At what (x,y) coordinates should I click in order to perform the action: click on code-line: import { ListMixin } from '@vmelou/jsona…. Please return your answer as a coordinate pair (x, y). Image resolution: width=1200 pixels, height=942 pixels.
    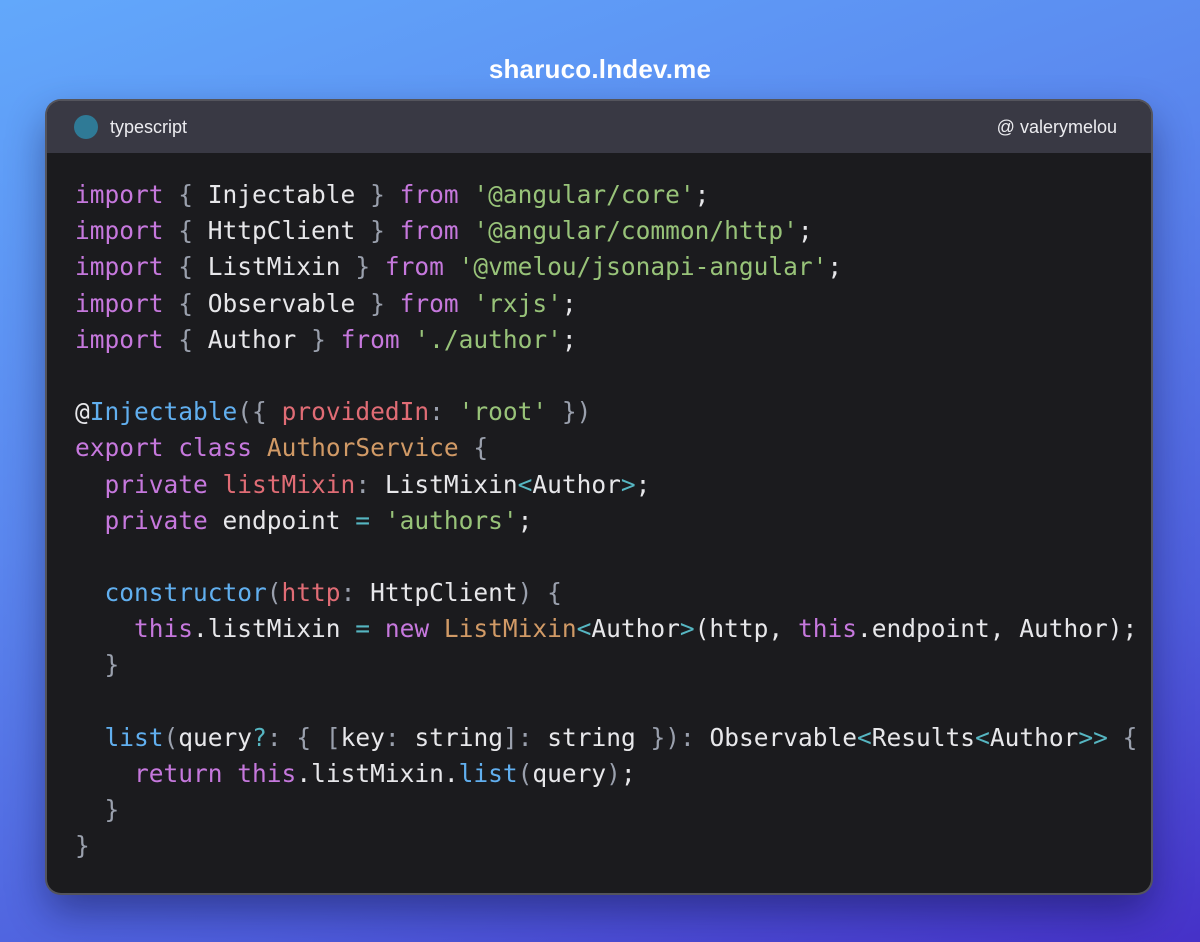
    Looking at the image, I should click on (613, 267).